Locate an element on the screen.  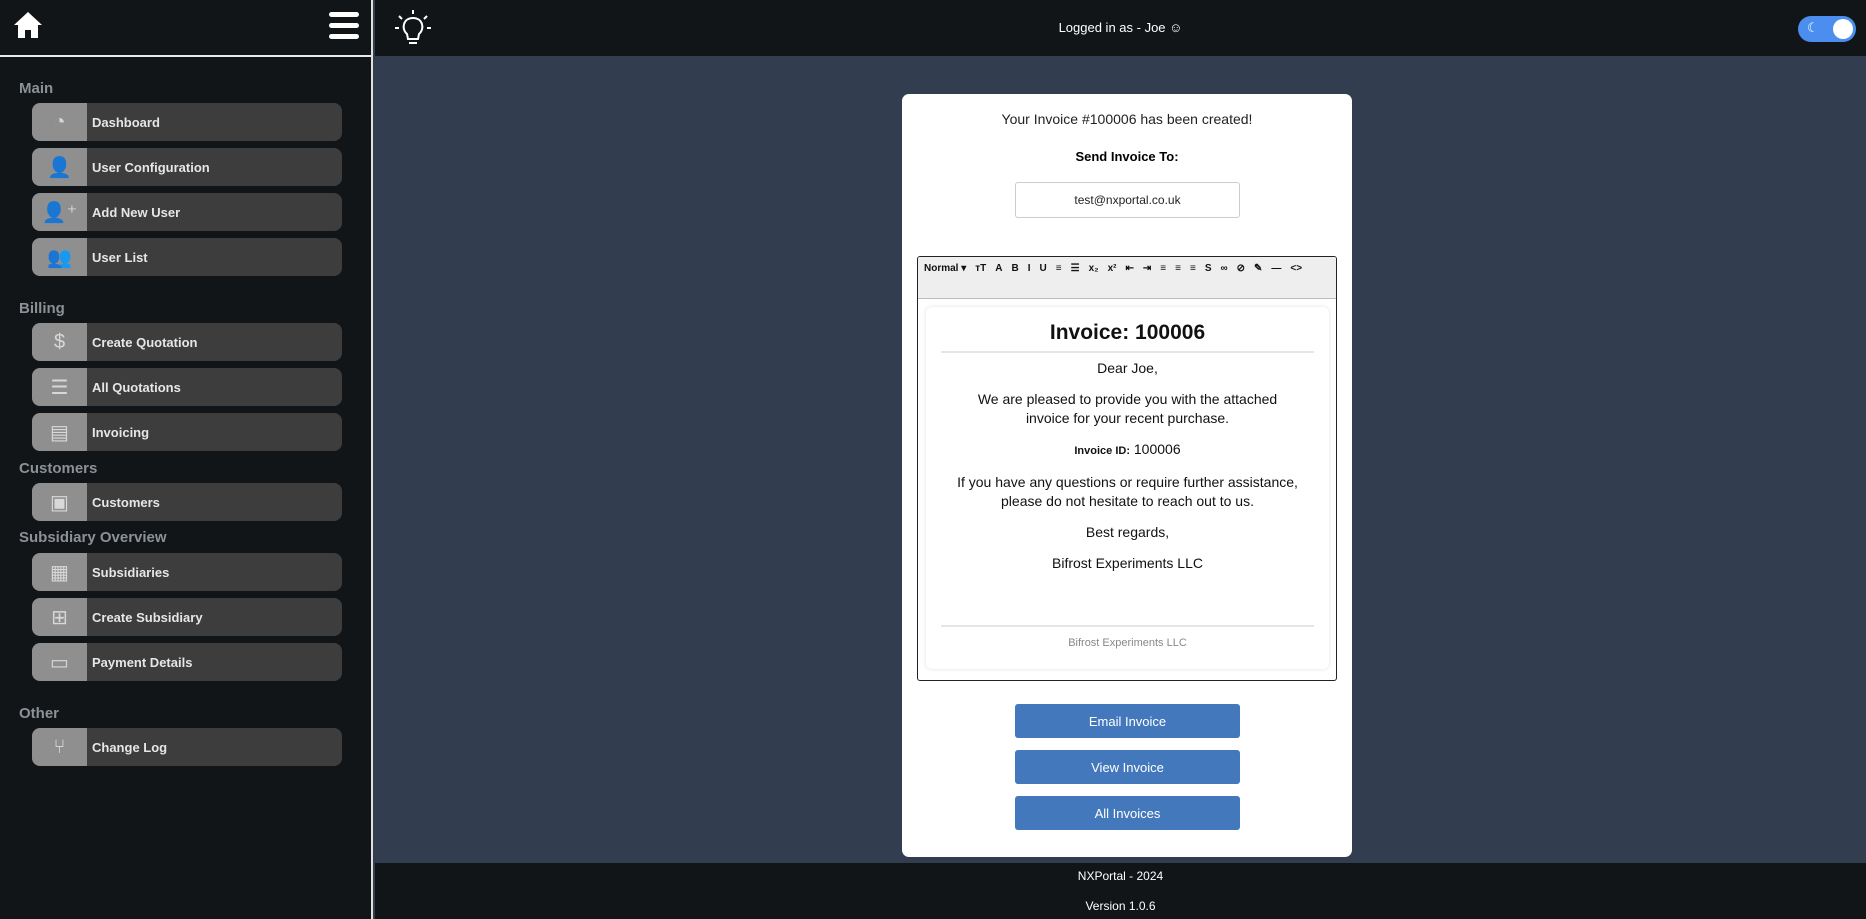
toolbar-button: A is located at coordinates (998, 269).